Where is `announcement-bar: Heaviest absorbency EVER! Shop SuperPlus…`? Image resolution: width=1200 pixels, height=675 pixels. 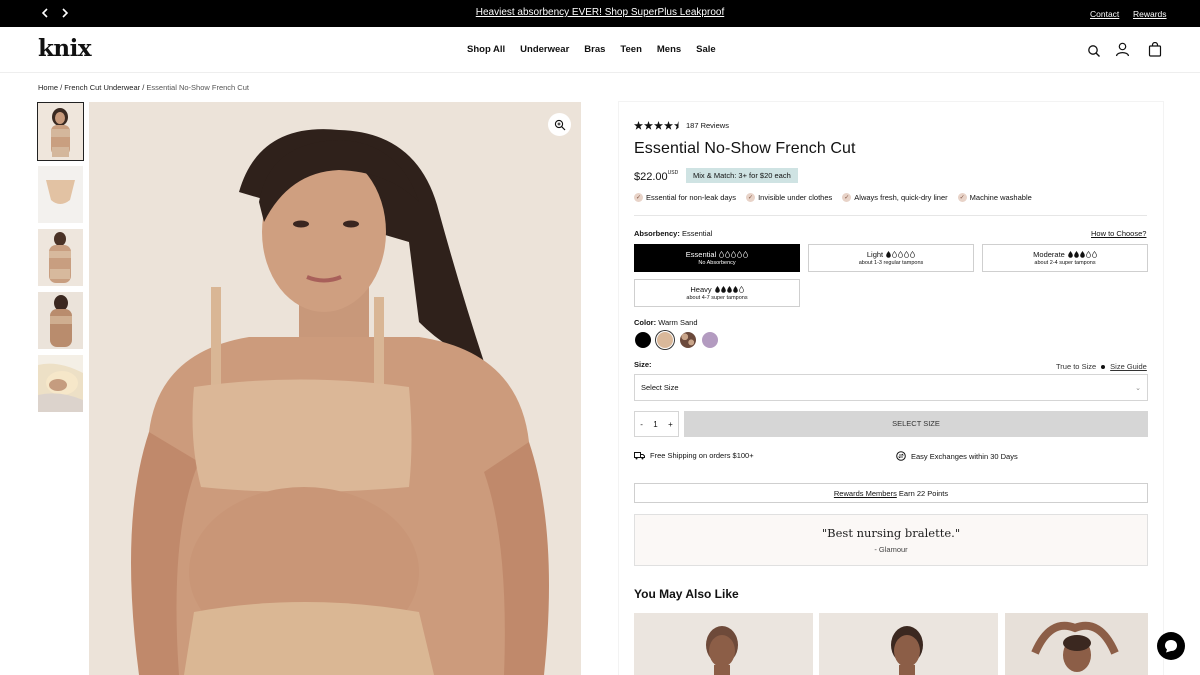
announcement-bar: Heaviest absorbency EVER! Shop SuperPlus… is located at coordinates (600, 13).